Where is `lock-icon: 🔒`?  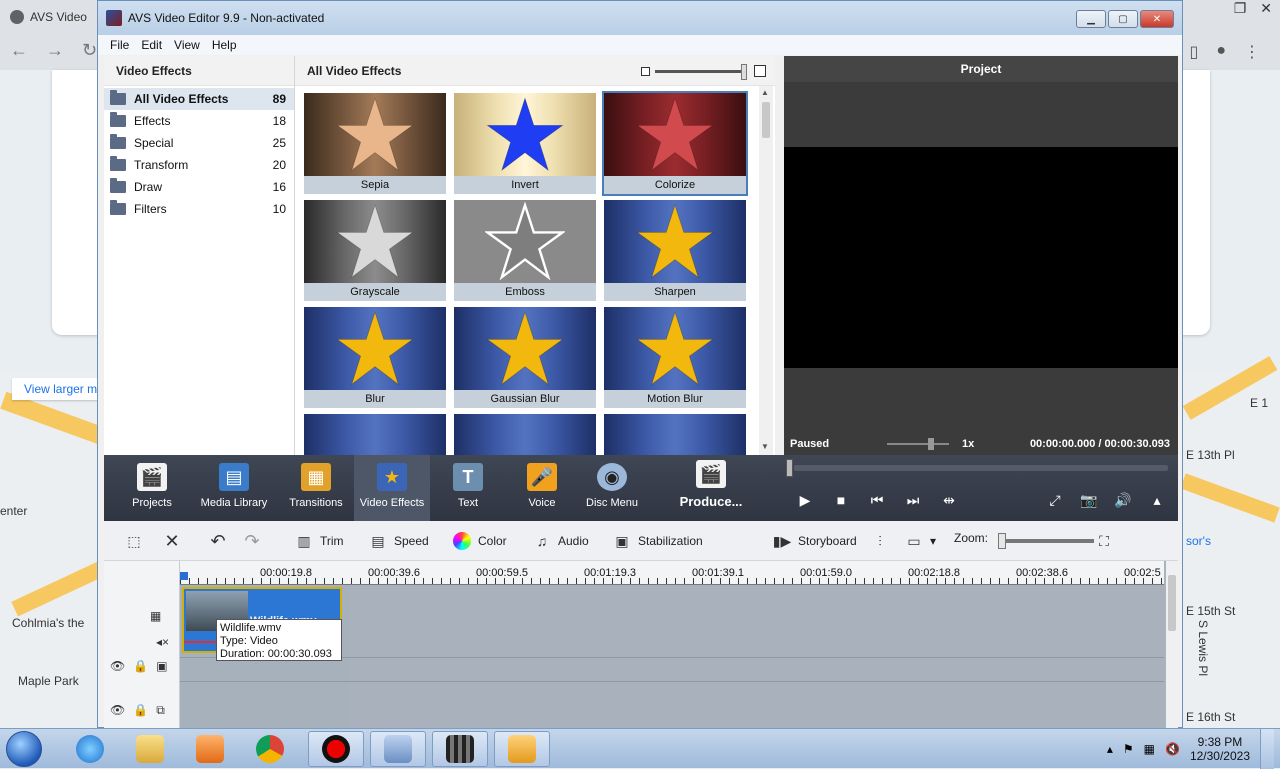 lock-icon: 🔒 is located at coordinates (140, 710).